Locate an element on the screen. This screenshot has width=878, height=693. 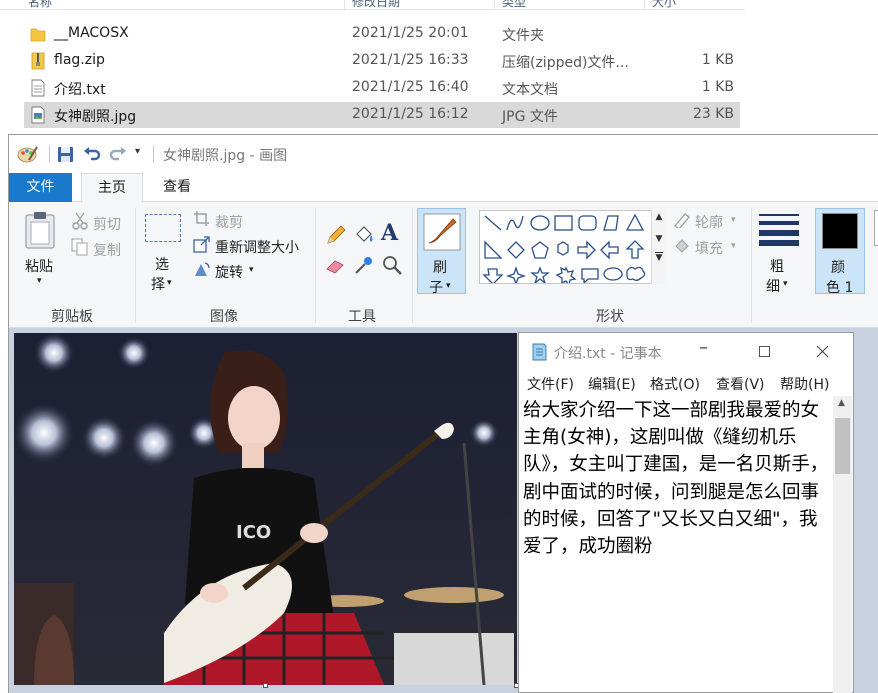
size-button-line2: 细 is located at coordinates (773, 286).